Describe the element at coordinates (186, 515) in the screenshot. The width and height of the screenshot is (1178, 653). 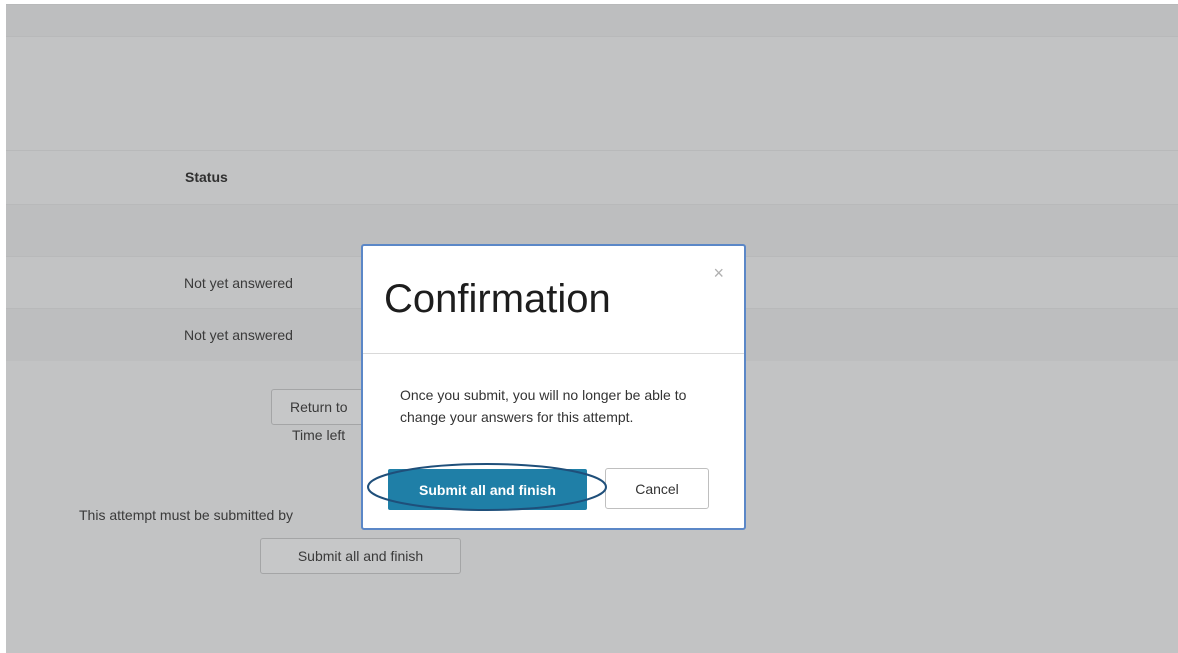
I see `attempt-deadline-text: This attempt must be submitted by` at that location.